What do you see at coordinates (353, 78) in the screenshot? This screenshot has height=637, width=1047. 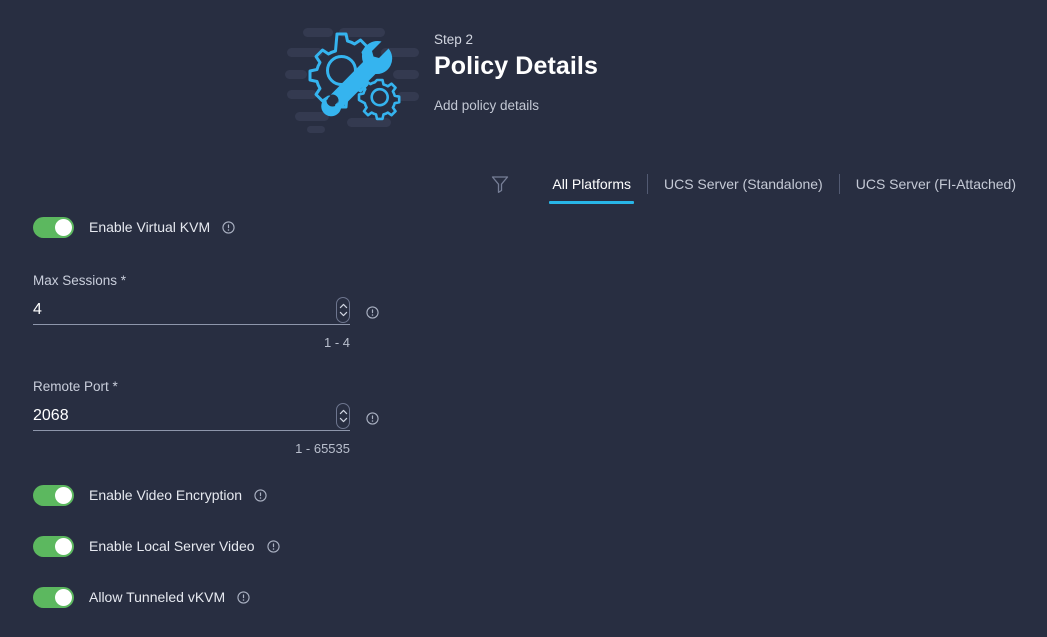 I see `gear-wrench-illustration` at bounding box center [353, 78].